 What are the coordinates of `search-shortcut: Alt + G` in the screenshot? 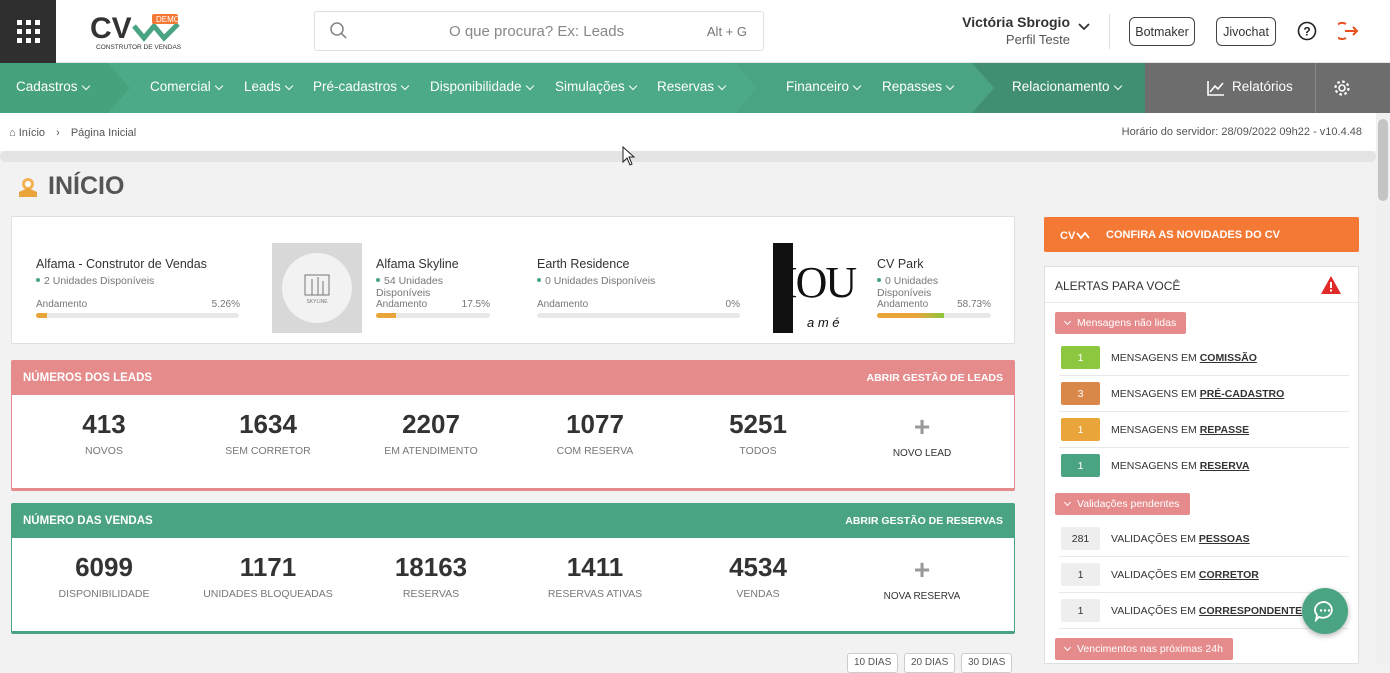 It's located at (726, 31).